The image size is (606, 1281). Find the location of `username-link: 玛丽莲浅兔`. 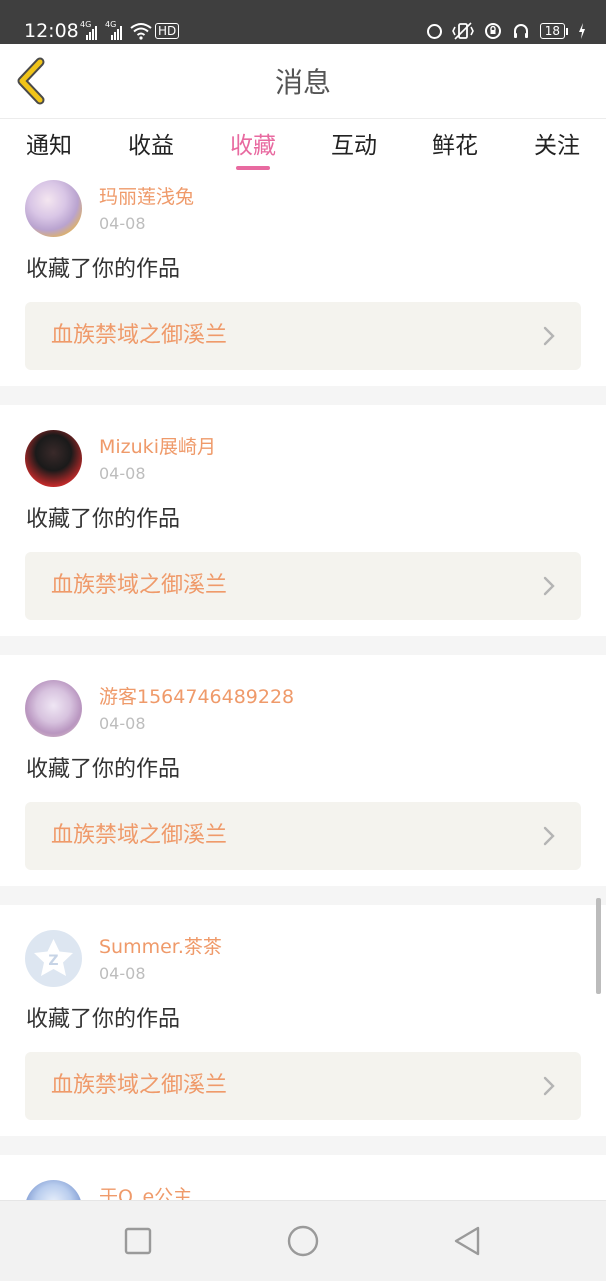

username-link: 玛丽莲浅兔 is located at coordinates (146, 197).